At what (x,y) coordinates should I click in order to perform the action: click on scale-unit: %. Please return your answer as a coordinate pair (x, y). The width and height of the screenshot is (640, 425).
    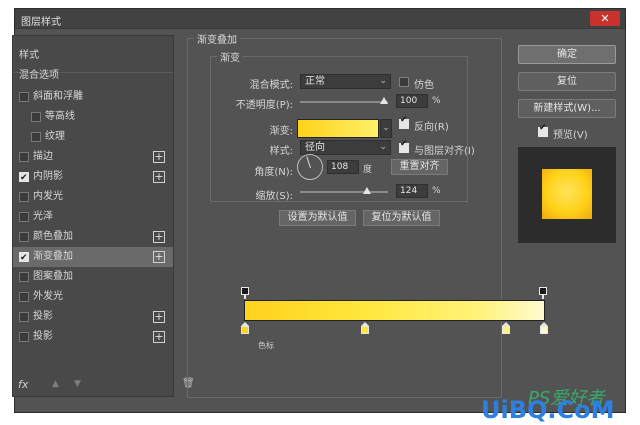
    Looking at the image, I should click on (436, 191).